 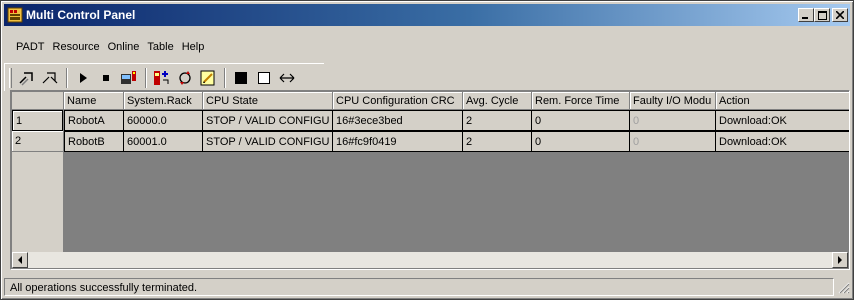 I want to click on status-bar: All operations successfully terminated., so click(x=427, y=287).